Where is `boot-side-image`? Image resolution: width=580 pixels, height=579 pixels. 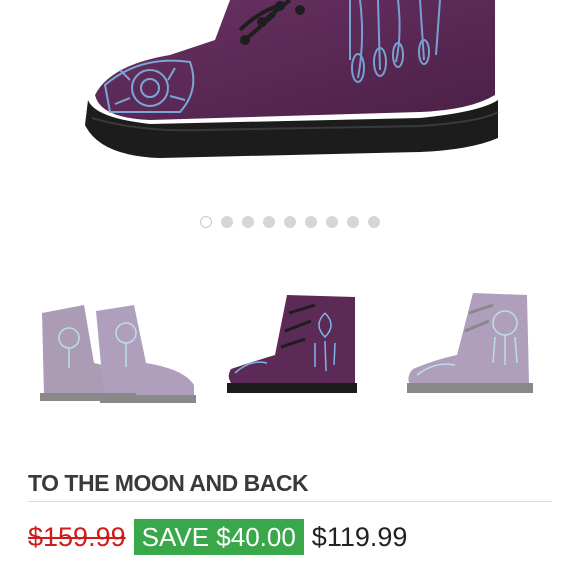 boot-side-image is located at coordinates (292, 344).